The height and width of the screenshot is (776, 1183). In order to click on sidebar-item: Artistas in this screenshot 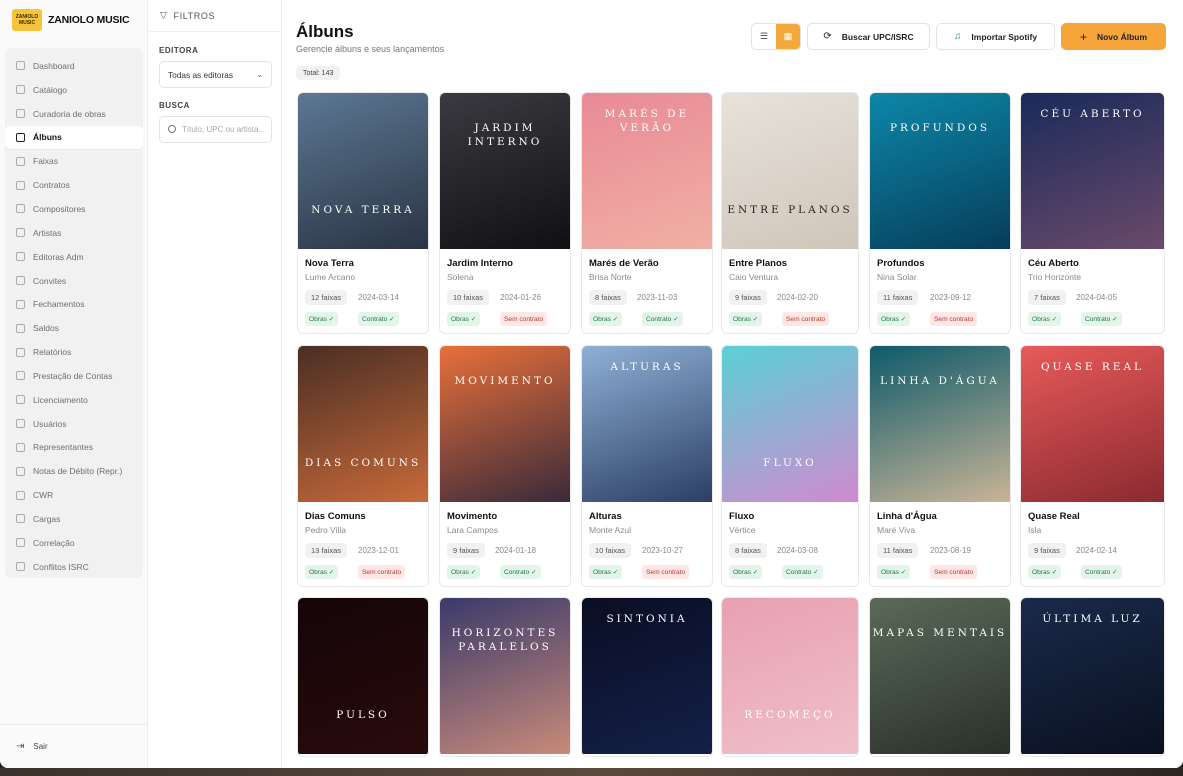, I will do `click(74, 233)`.